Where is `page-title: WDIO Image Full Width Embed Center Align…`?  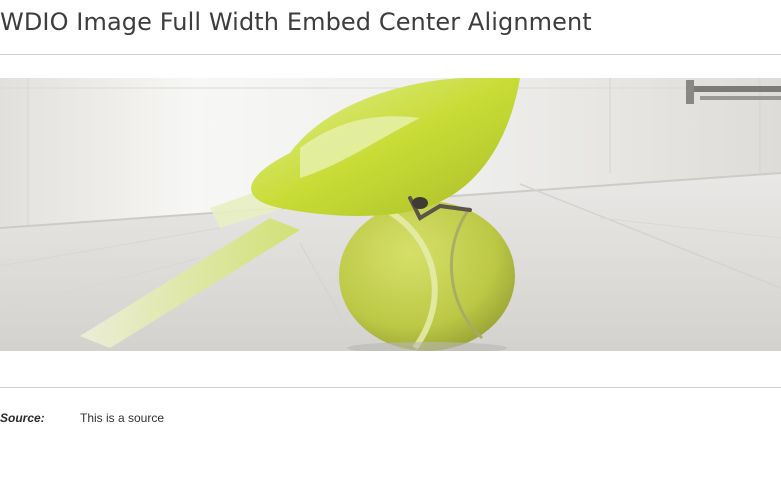 page-title: WDIO Image Full Width Embed Center Align… is located at coordinates (296, 22).